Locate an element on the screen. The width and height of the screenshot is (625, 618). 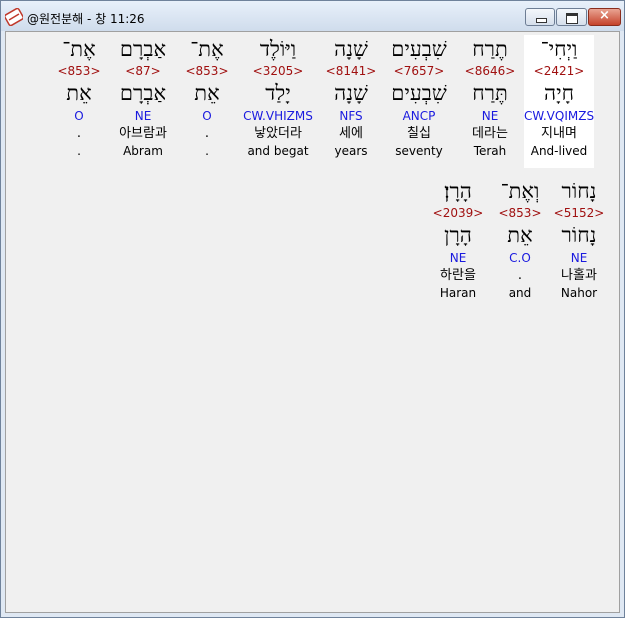
parsing-code: ANCP is located at coordinates (419, 116).